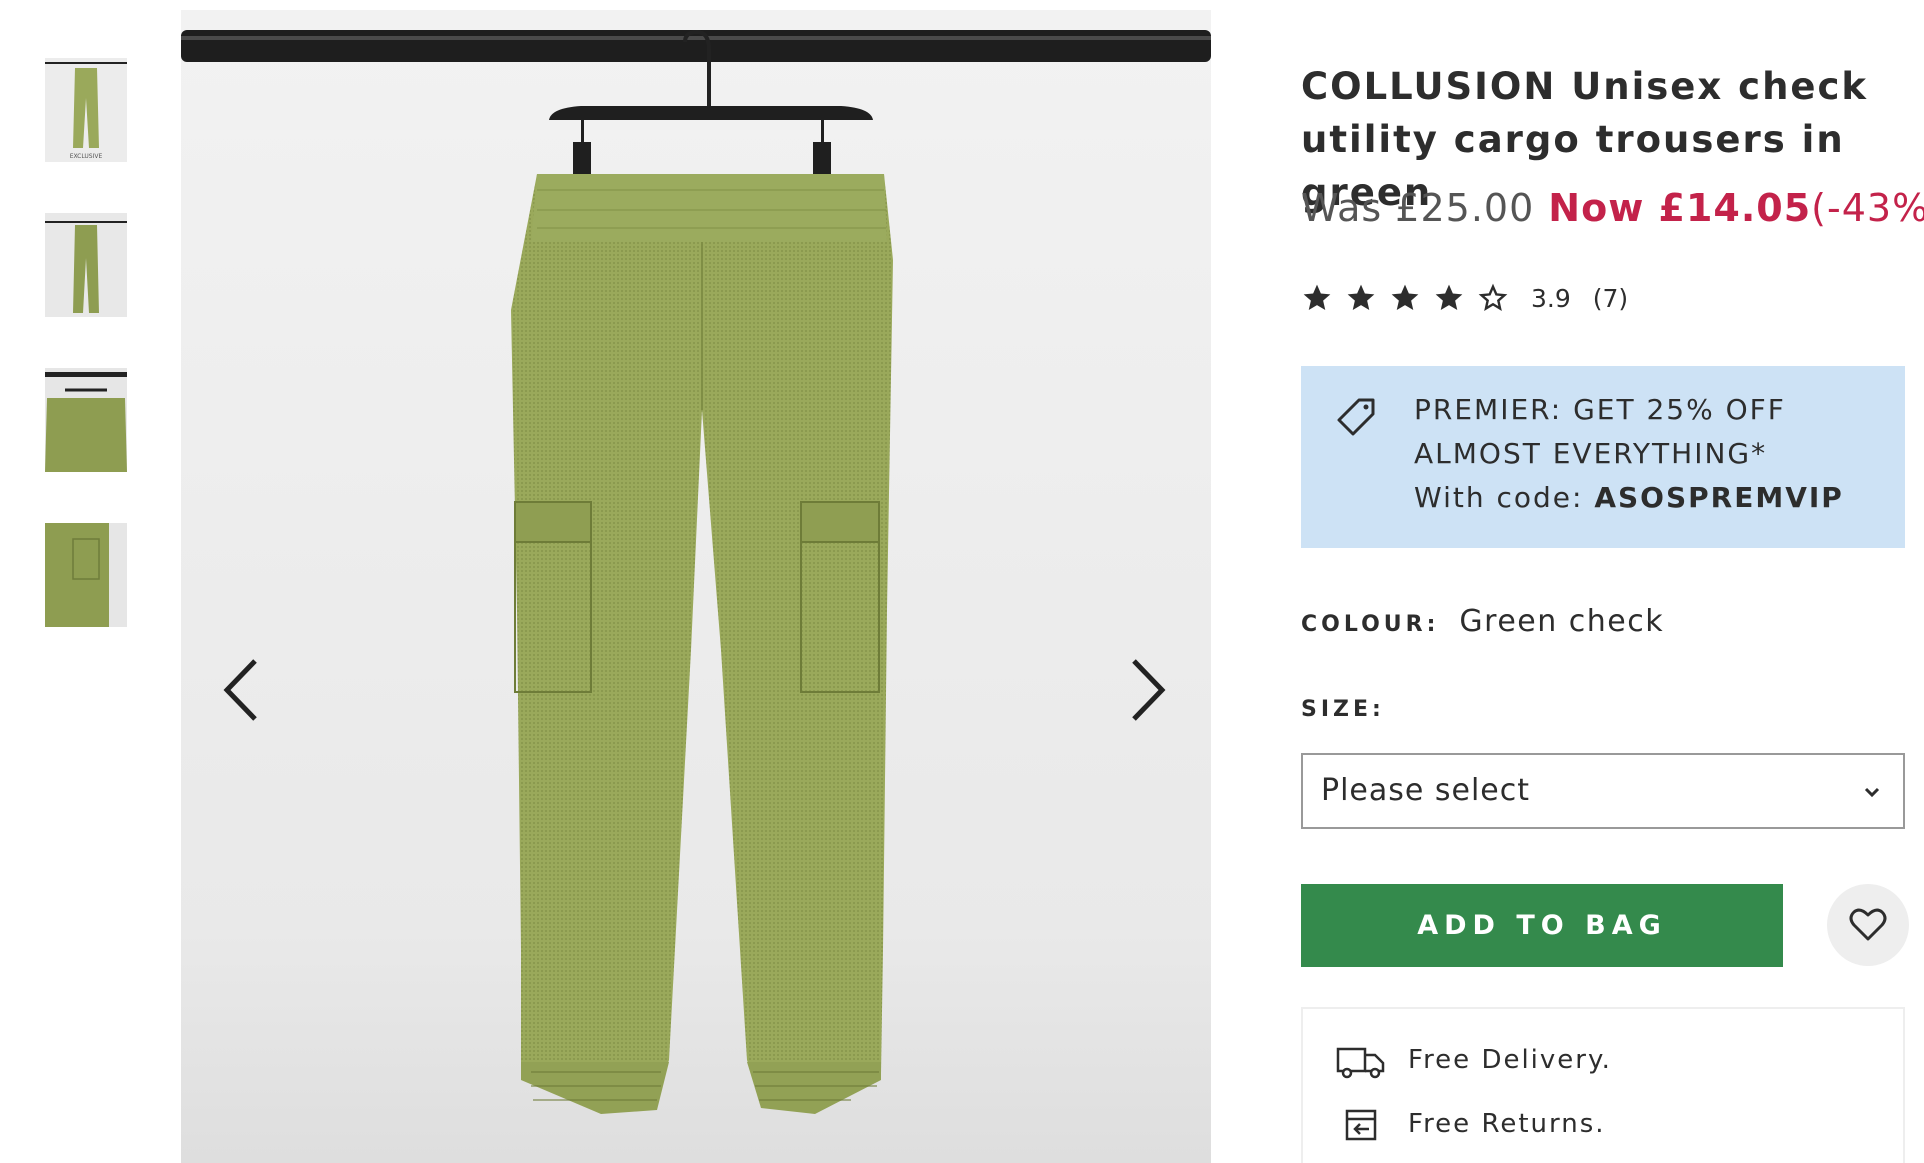  I want to click on thumbnail-2-image, so click(86, 265).